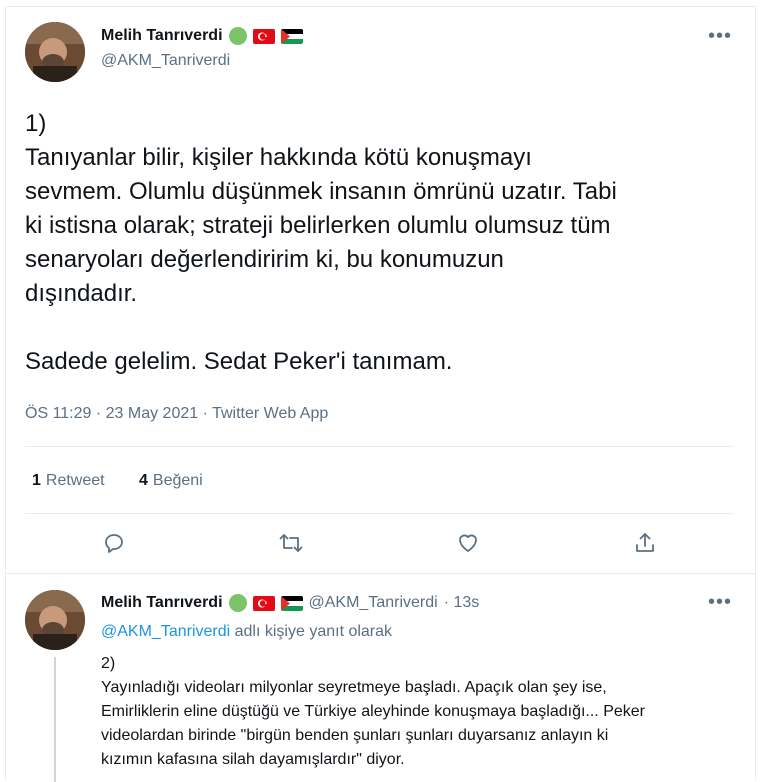 This screenshot has width=769, height=782. What do you see at coordinates (291, 543) in the screenshot?
I see `retweet-icon` at bounding box center [291, 543].